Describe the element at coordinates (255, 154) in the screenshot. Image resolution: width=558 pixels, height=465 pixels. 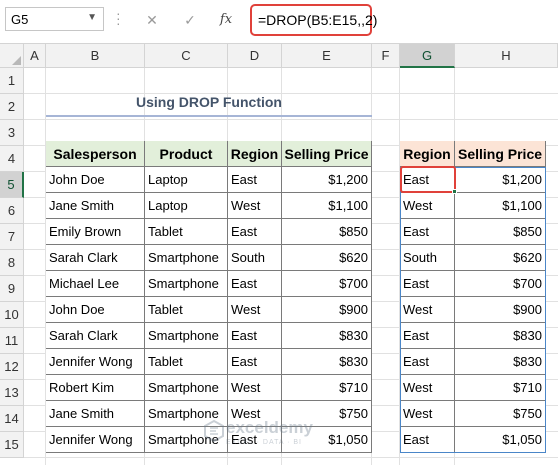
I see `t1-header-cell: Region` at that location.